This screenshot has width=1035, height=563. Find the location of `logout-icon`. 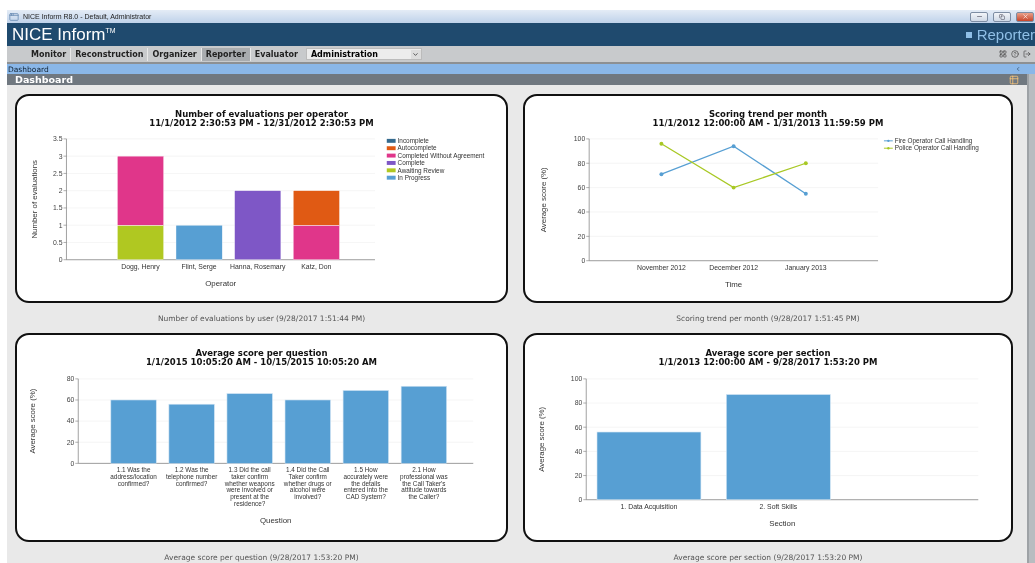

logout-icon is located at coordinates (1027, 54).